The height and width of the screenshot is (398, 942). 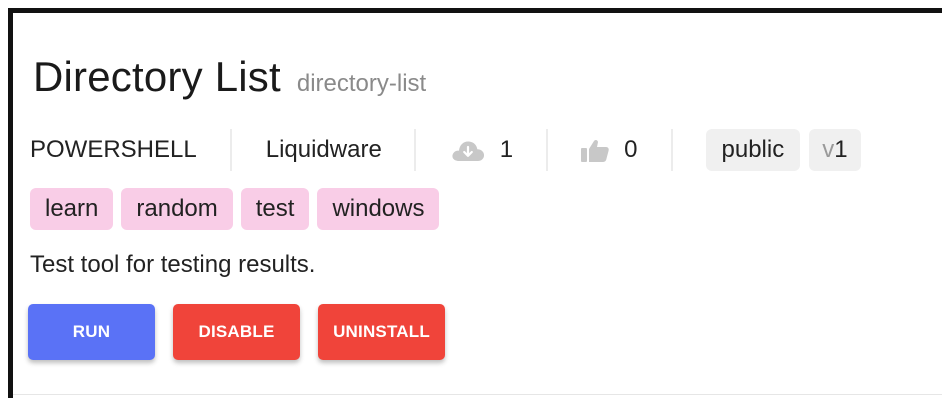 I want to click on tool-type: POWERSHELL, so click(x=113, y=149).